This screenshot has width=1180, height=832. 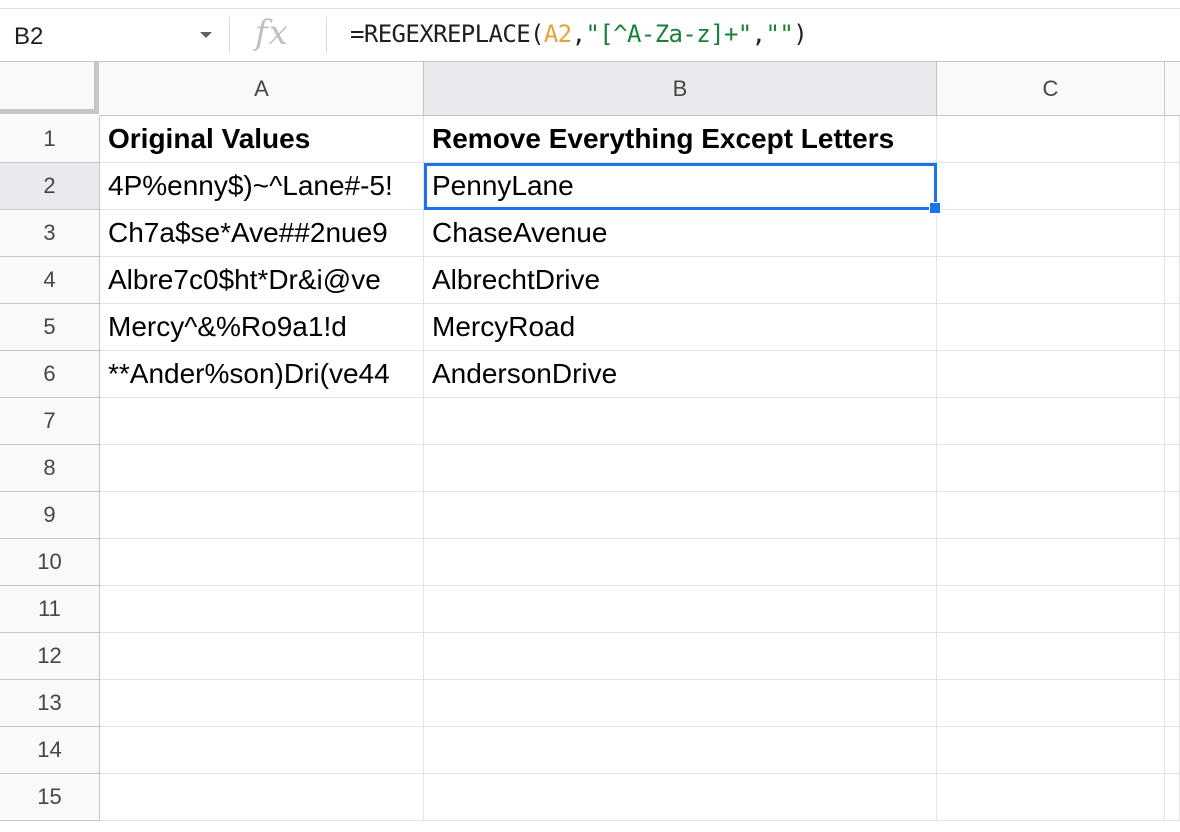 I want to click on cell-b7, so click(x=680, y=421).